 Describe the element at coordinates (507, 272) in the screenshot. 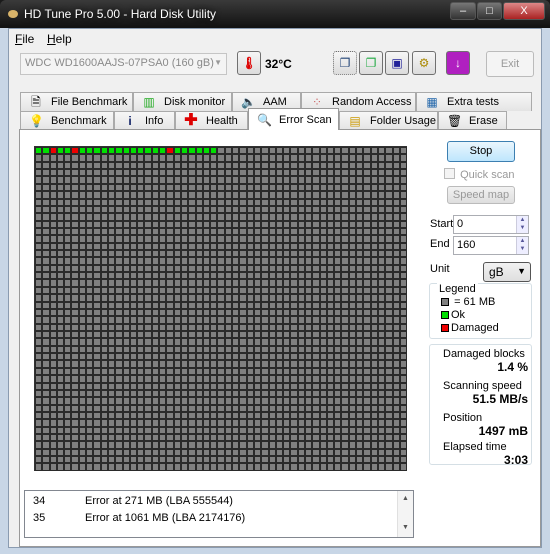

I see `unit-select: gB ▼` at that location.